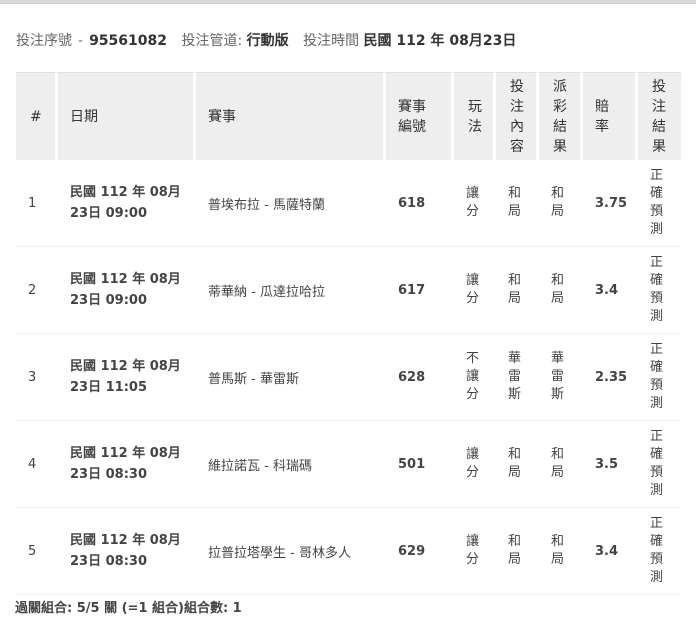  Describe the element at coordinates (659, 116) in the screenshot. I see `col-result-header: 投 注 結 果` at that location.